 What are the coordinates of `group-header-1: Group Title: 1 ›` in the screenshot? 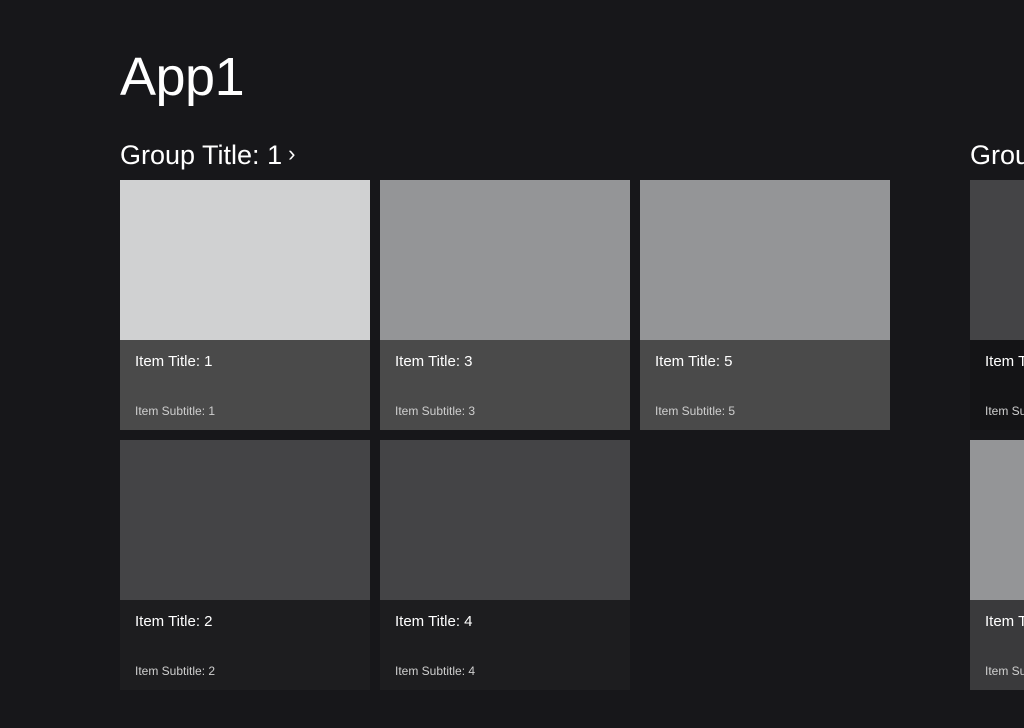 It's located at (505, 155).